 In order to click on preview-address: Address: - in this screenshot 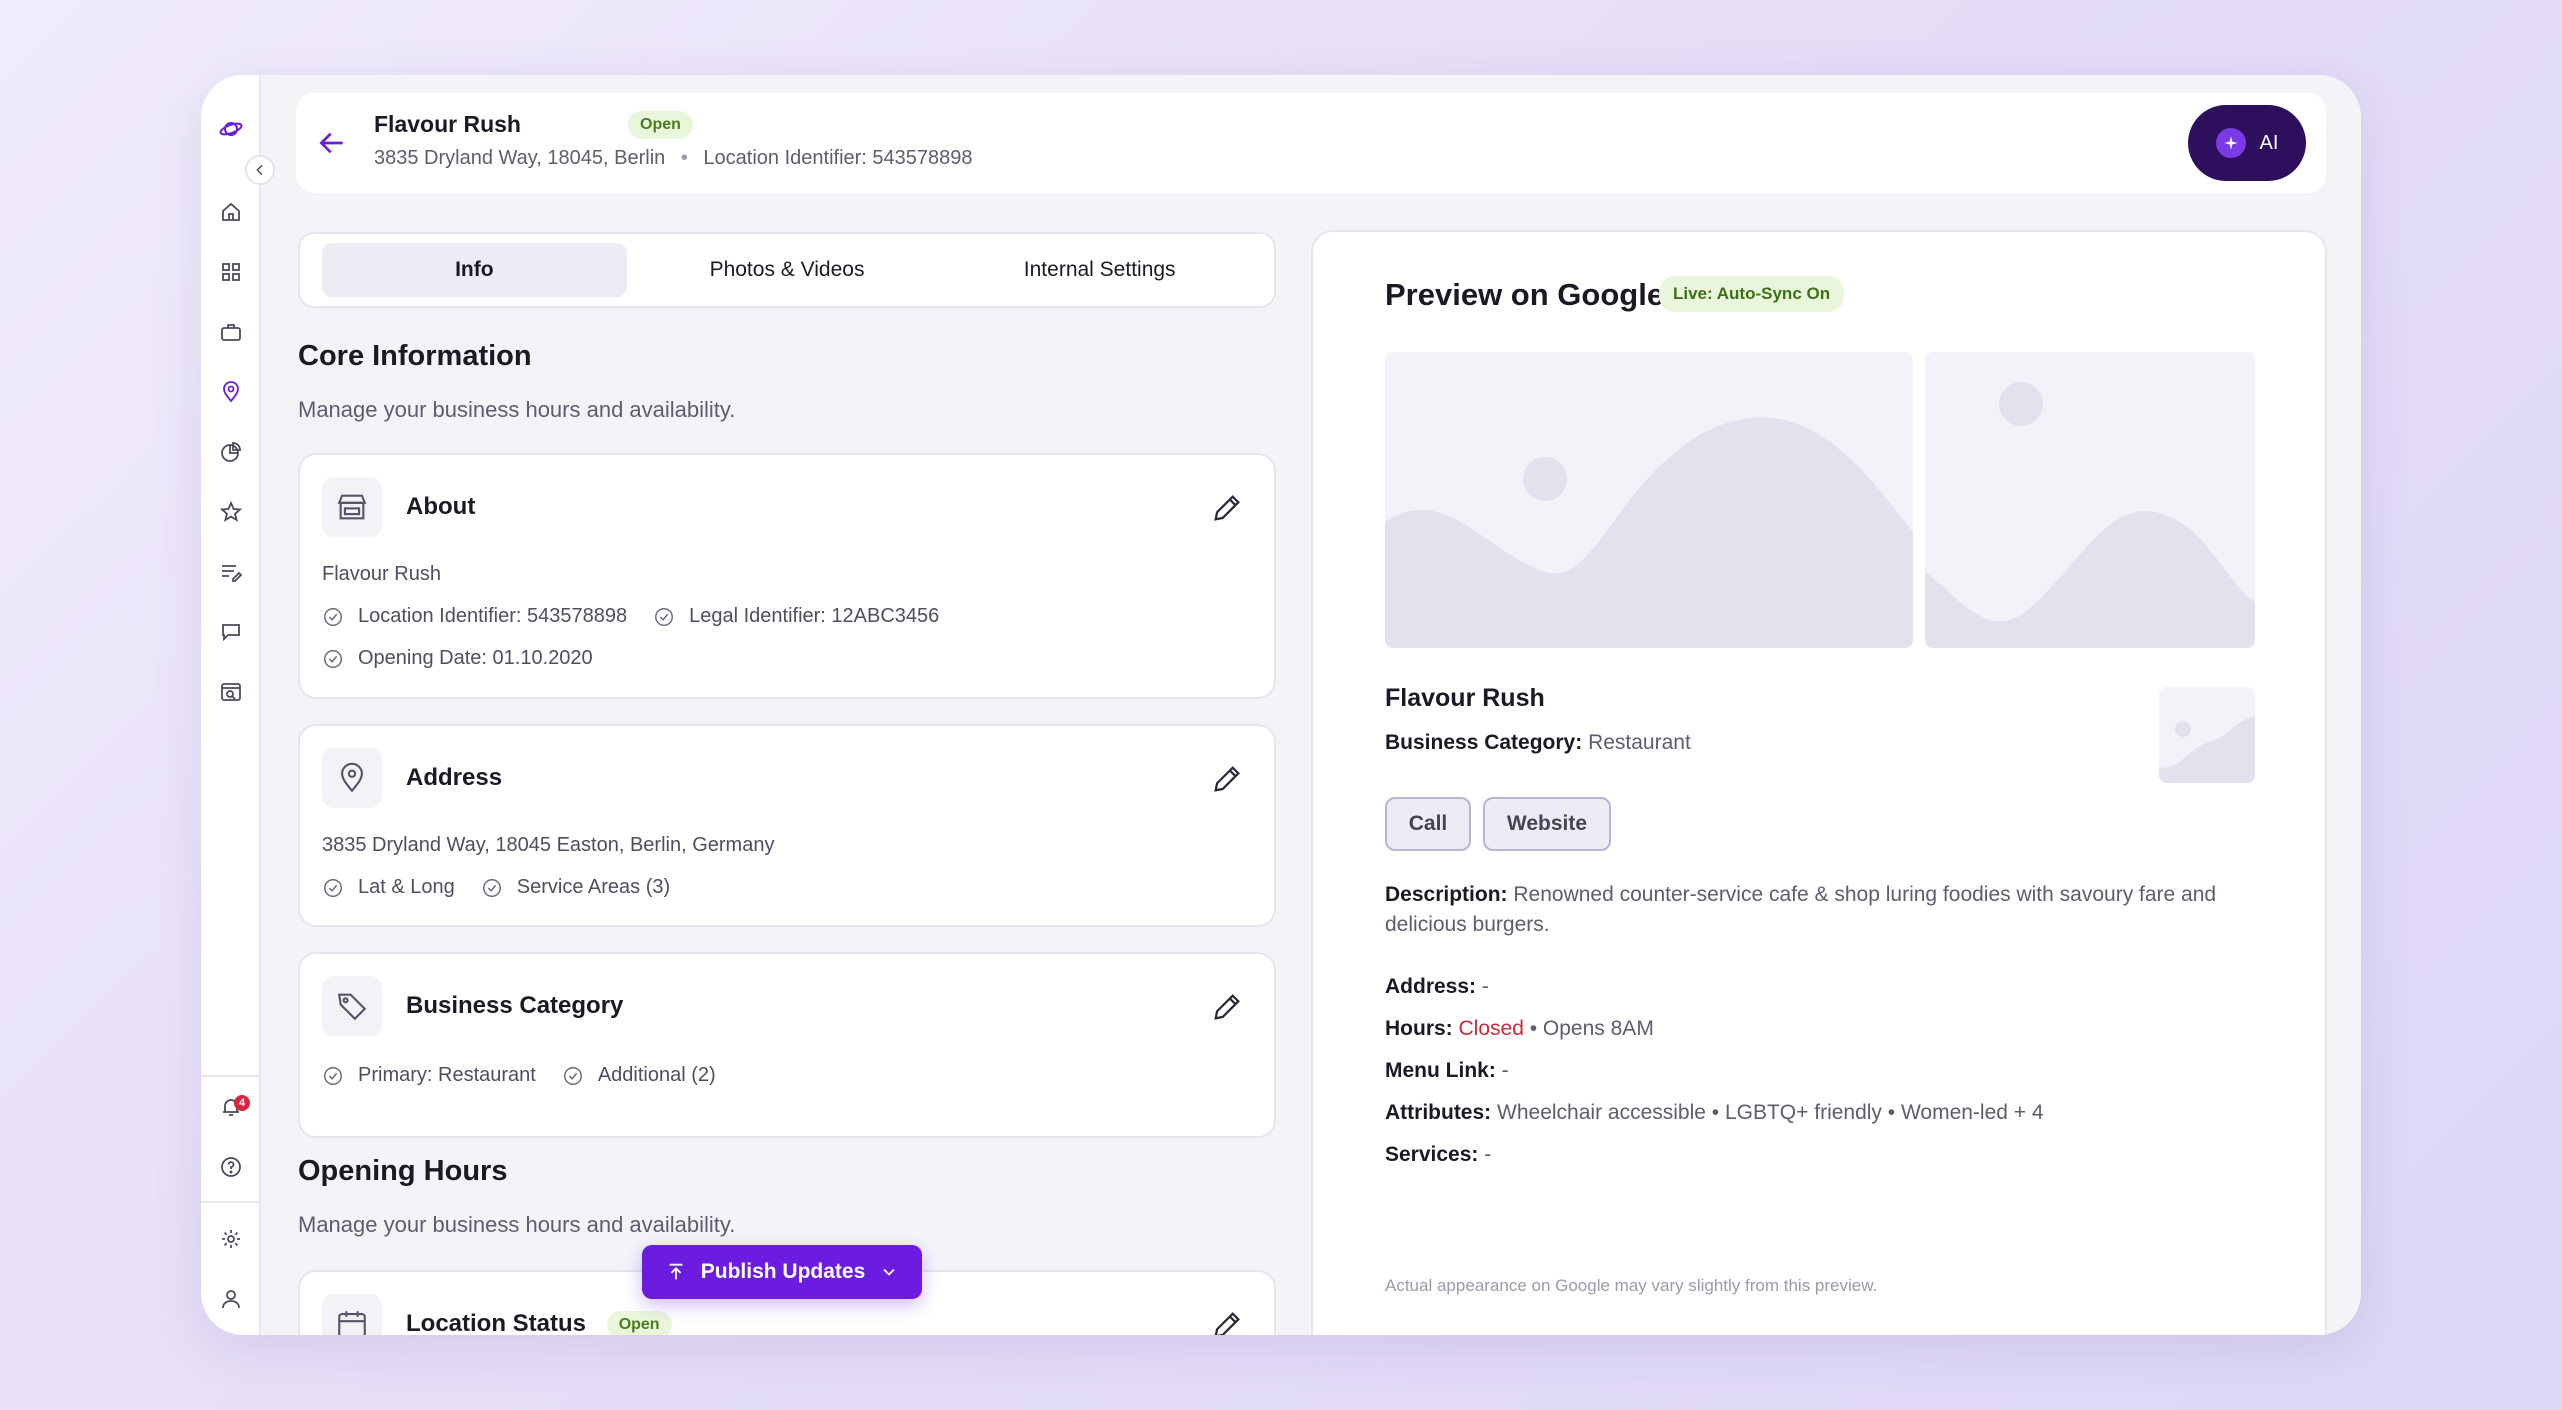, I will do `click(1437, 987)`.